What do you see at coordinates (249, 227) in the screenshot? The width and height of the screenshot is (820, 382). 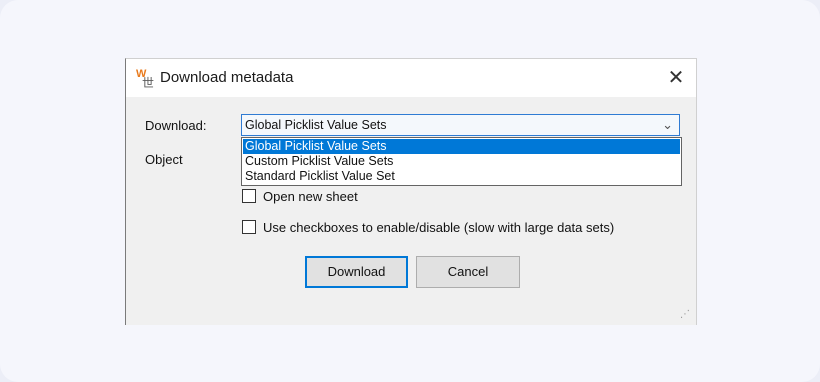 I see `use-checkboxes-checkbox` at bounding box center [249, 227].